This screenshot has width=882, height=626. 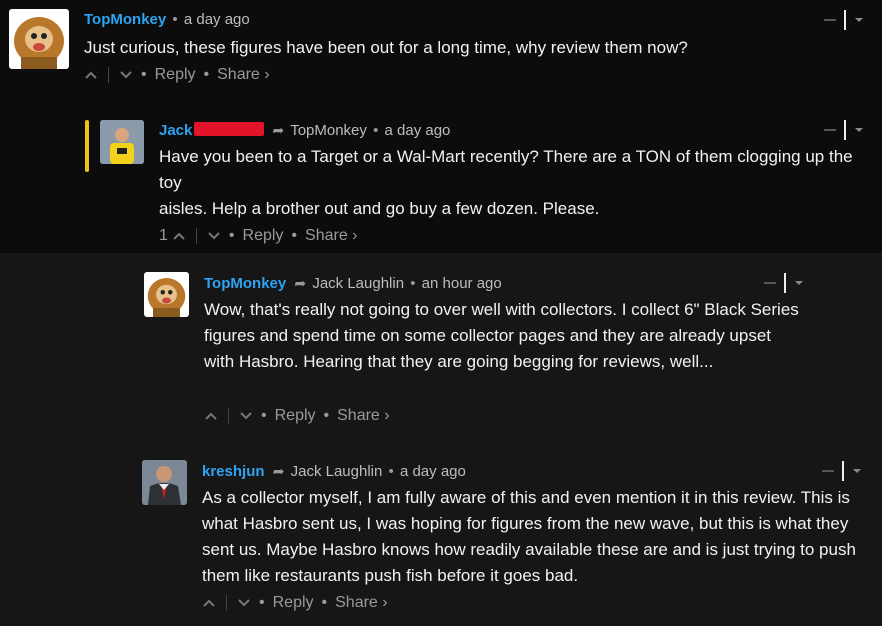 I want to click on redaction-mark, so click(x=229, y=129).